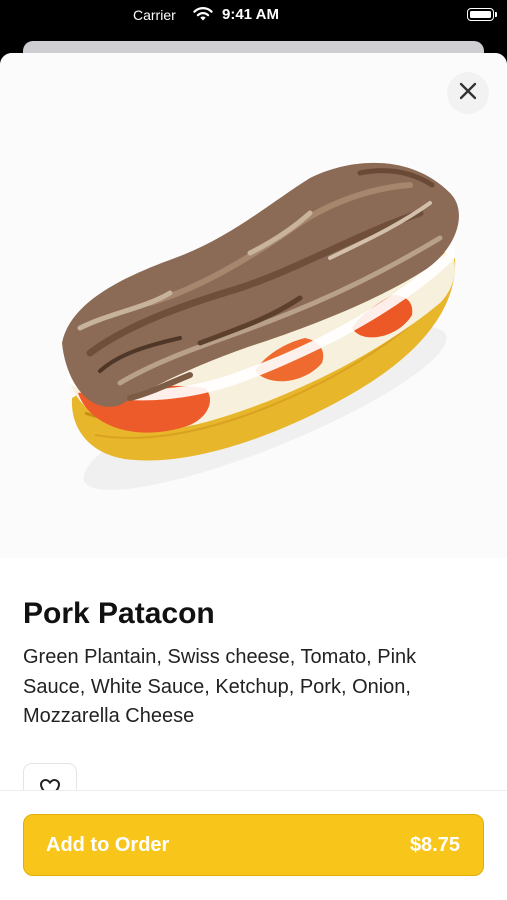 The height and width of the screenshot is (900, 507). Describe the element at coordinates (434, 845) in the screenshot. I see `price-label: $8.75` at that location.